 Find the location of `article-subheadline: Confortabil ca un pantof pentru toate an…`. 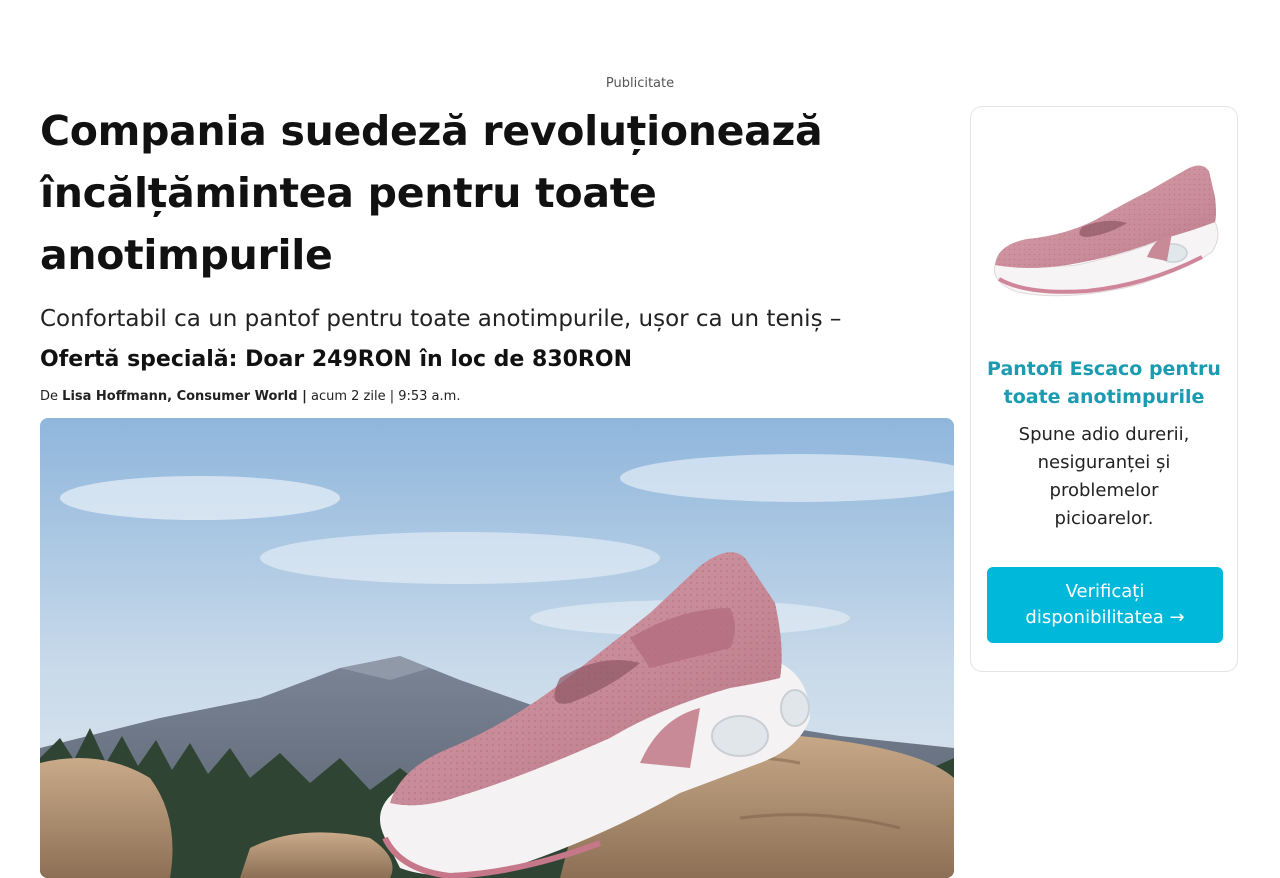

article-subheadline: Confortabil ca un pantof pentru toate an… is located at coordinates (441, 319).